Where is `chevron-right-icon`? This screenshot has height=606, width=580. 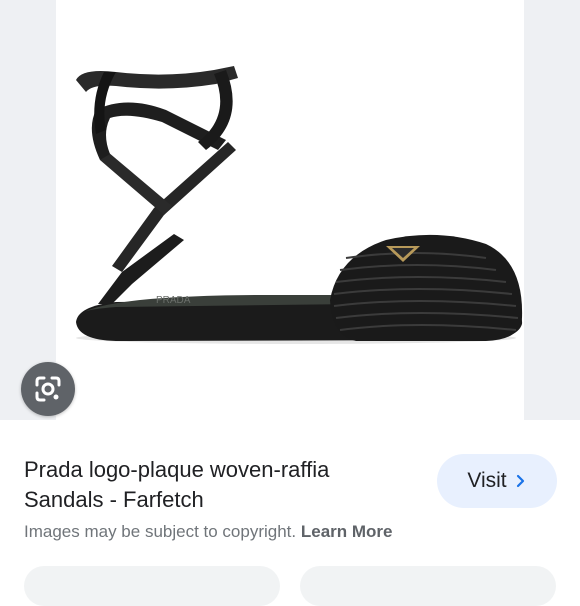
chevron-right-icon is located at coordinates (520, 481).